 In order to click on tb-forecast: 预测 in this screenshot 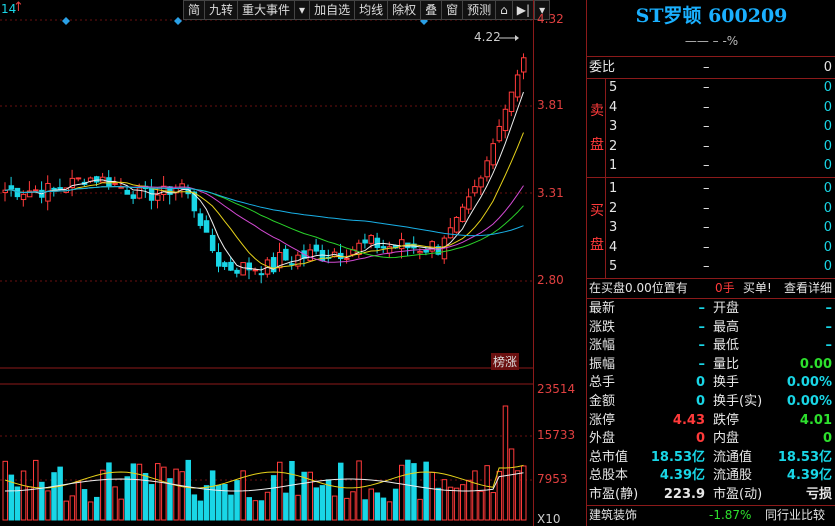, I will do `click(480, 10)`.